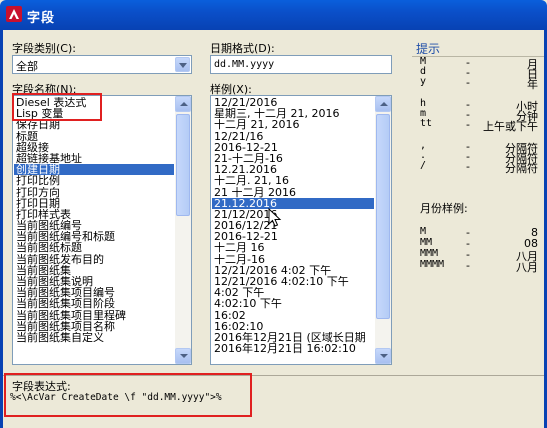 This screenshot has width=547, height=428. Describe the element at coordinates (94, 180) in the screenshot. I see `list-item: 打印比例` at that location.